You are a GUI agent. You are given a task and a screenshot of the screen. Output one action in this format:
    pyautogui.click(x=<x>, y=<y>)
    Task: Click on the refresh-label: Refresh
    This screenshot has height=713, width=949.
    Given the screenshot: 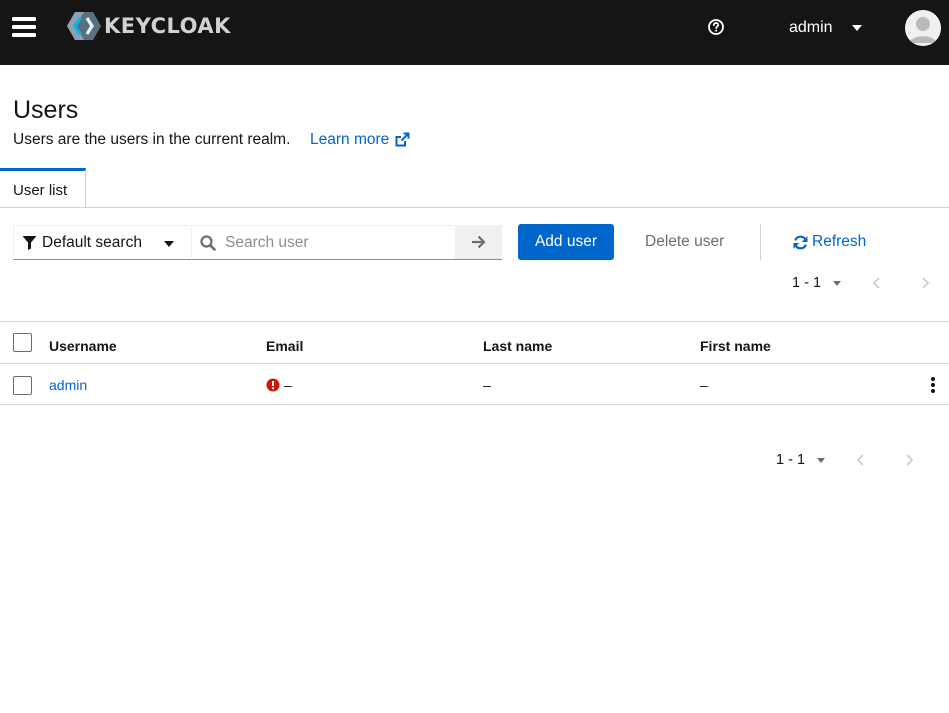 What is the action you would take?
    pyautogui.click(x=839, y=241)
    